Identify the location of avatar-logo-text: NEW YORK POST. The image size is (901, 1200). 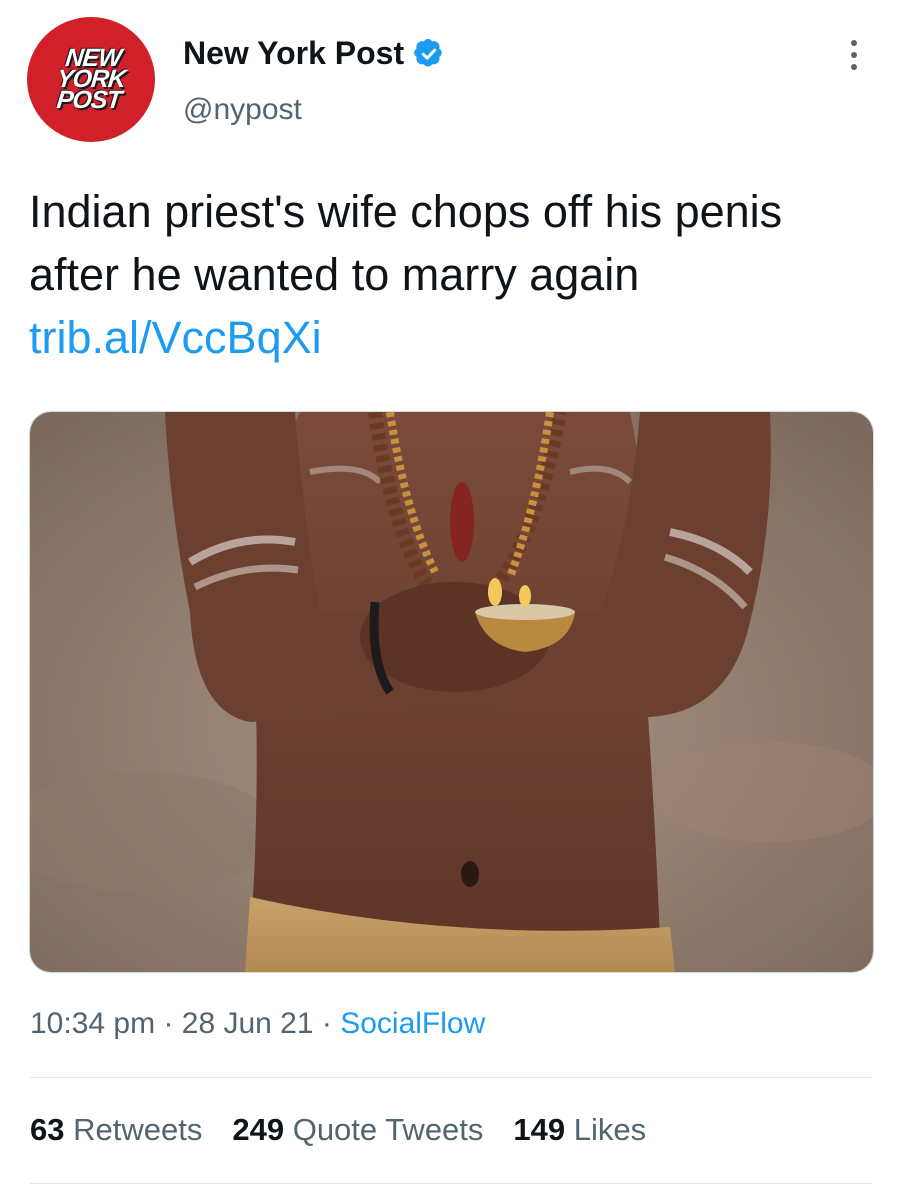
(91, 79).